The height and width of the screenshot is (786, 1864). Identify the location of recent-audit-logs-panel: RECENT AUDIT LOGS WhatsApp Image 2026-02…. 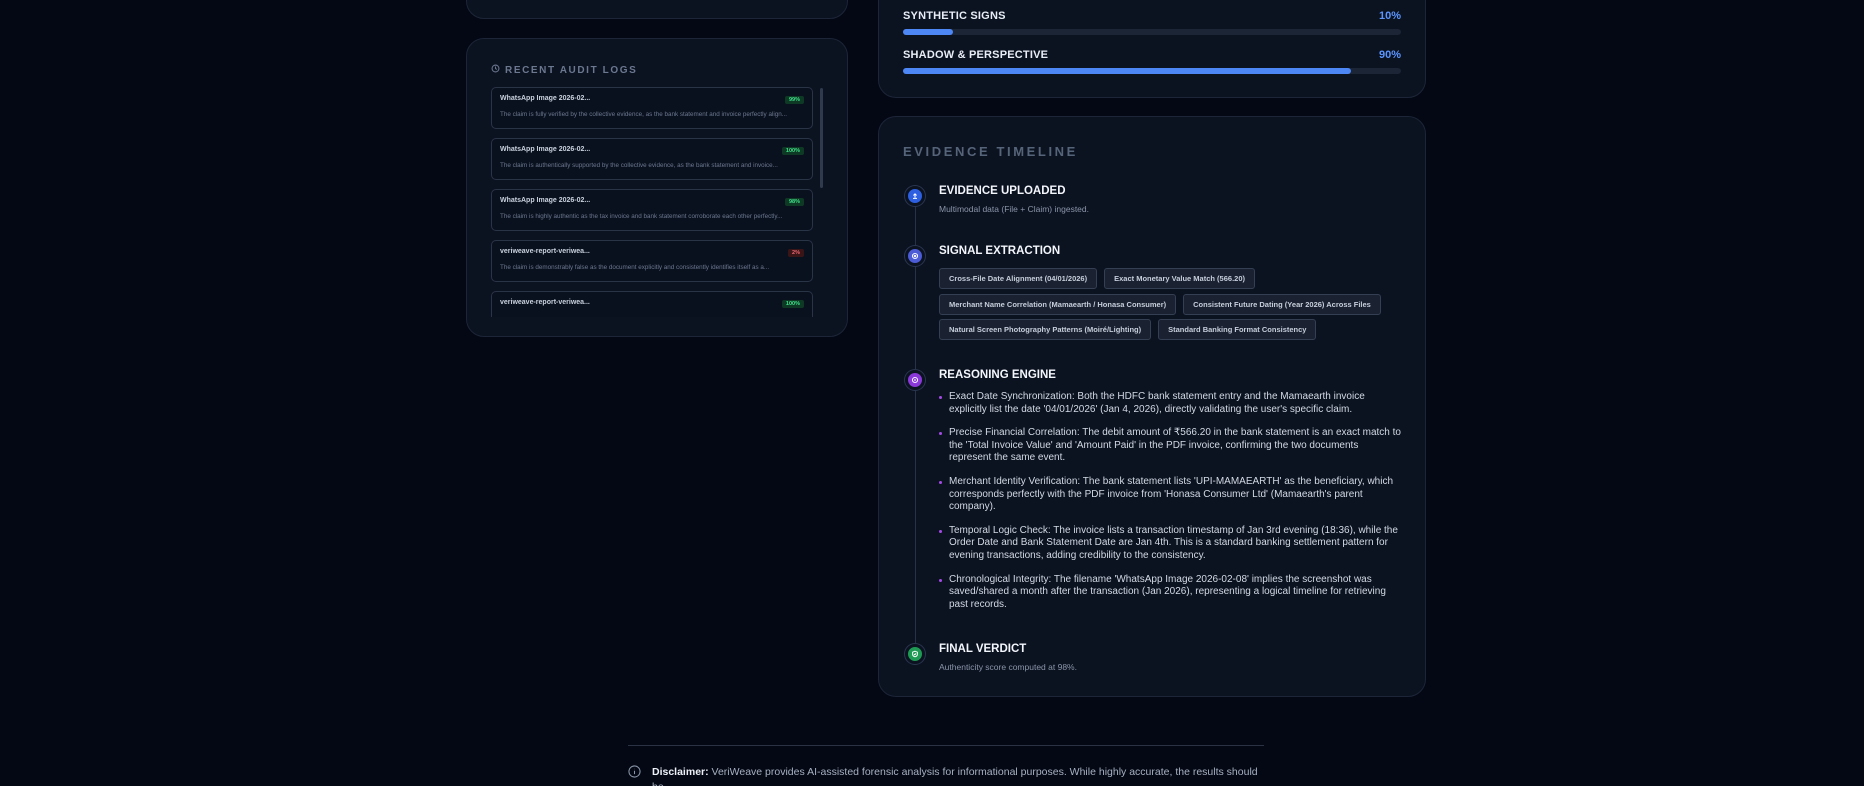
(657, 187).